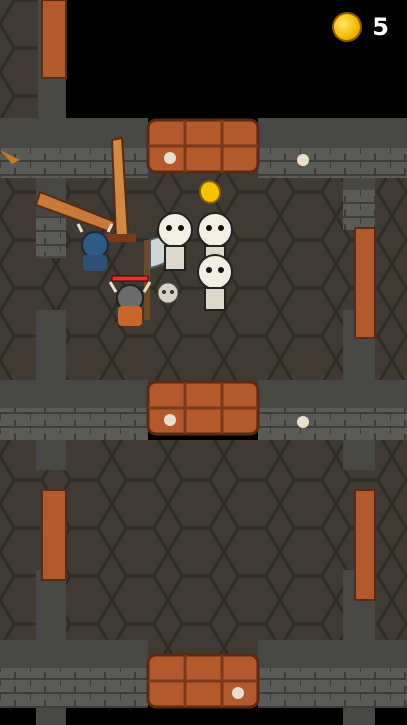 The height and width of the screenshot is (725, 407). I want to click on door-right-lower, so click(365, 545).